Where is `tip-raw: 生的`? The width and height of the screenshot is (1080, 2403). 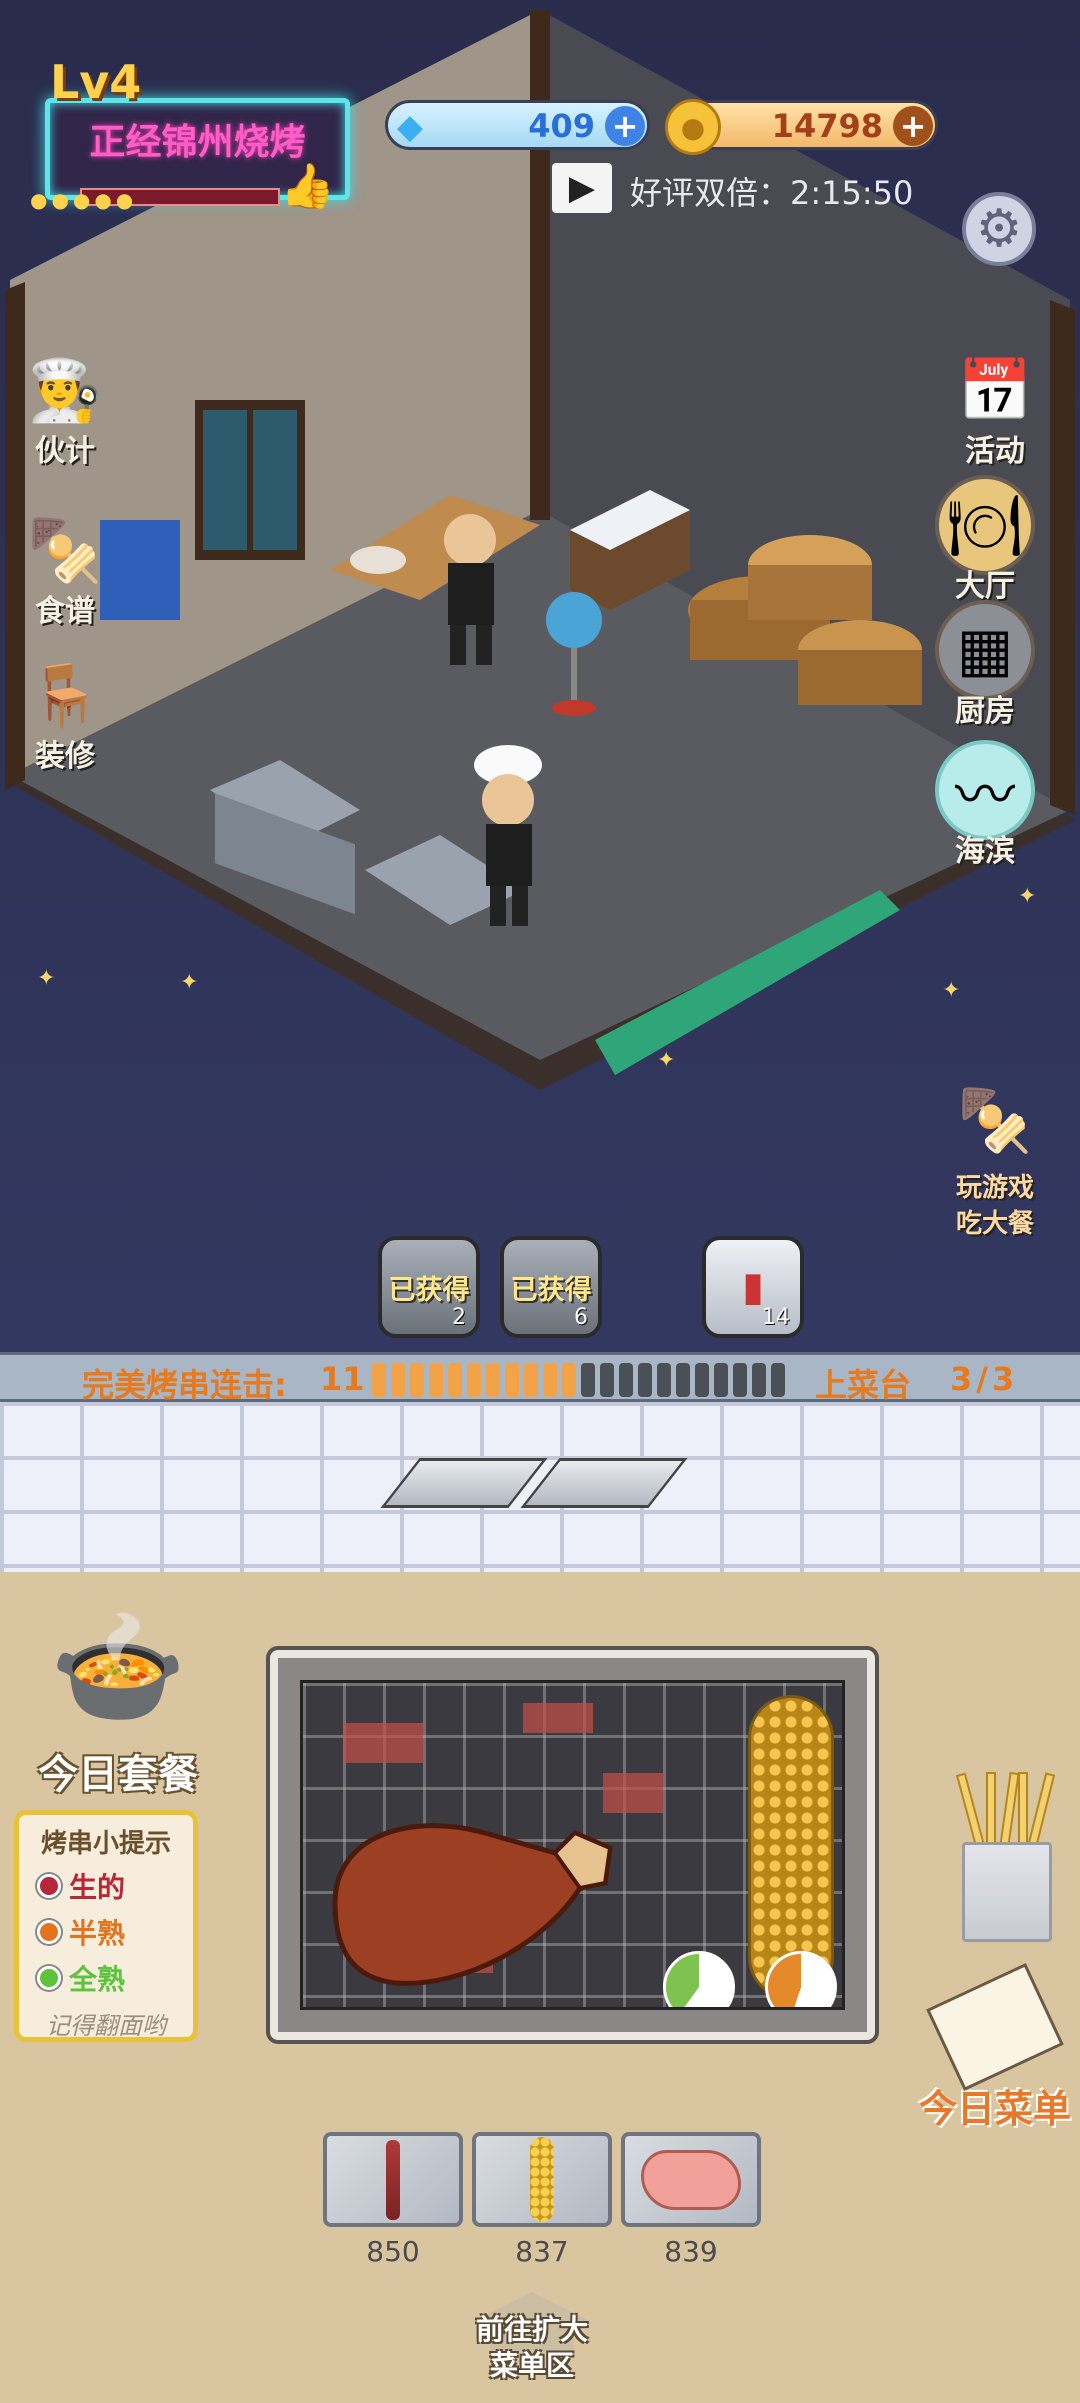 tip-raw: 生的 is located at coordinates (112, 1886).